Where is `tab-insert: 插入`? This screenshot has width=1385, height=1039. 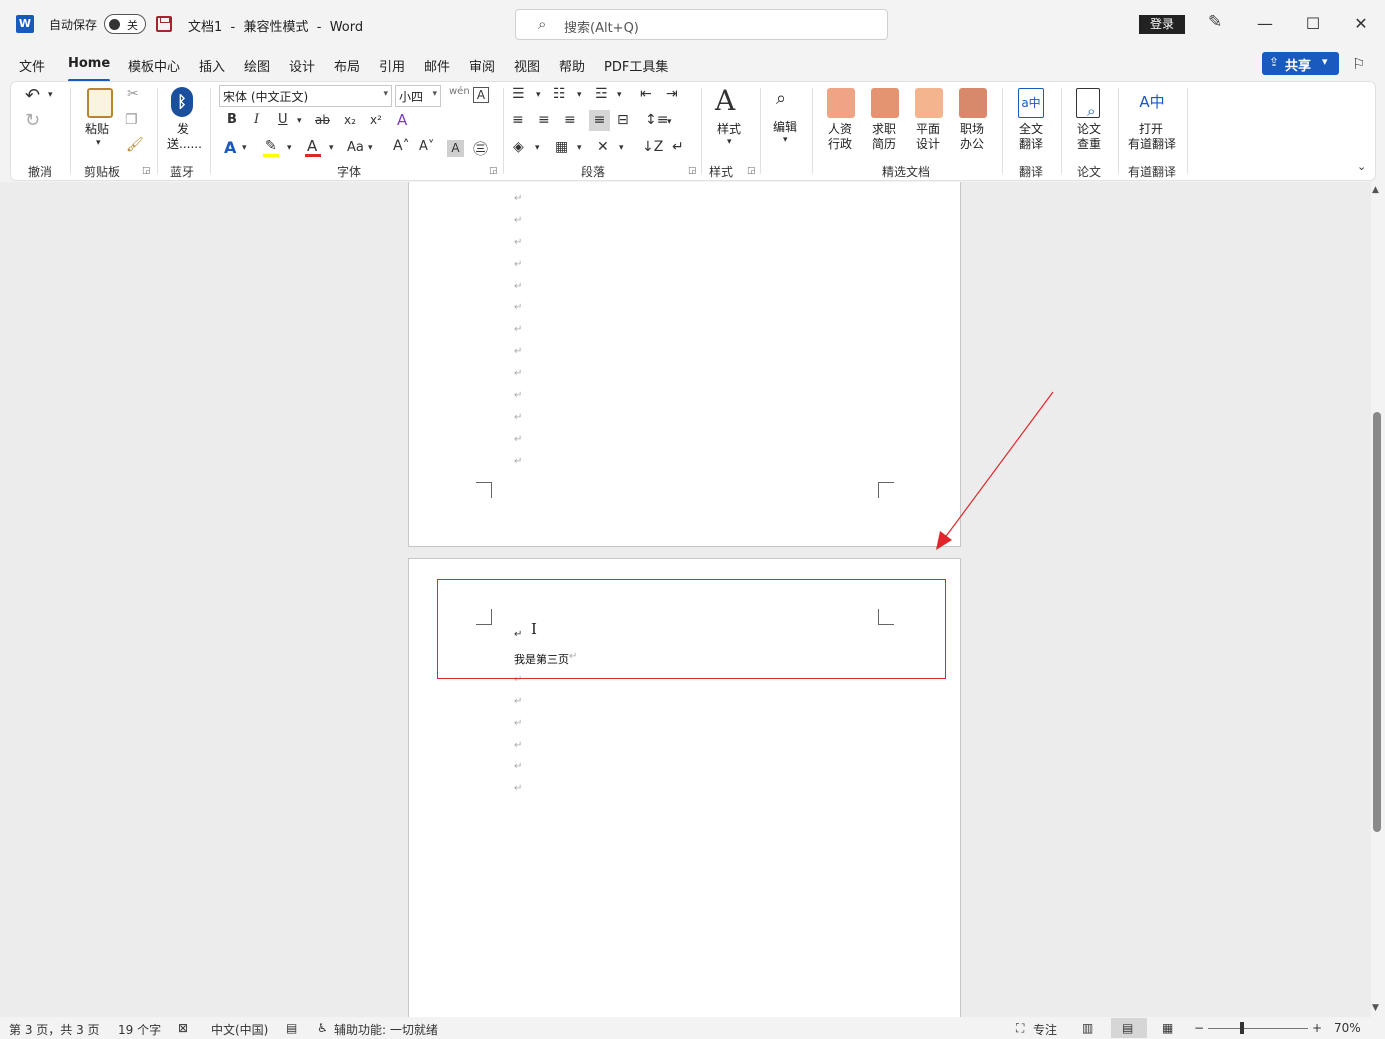 tab-insert: 插入 is located at coordinates (212, 65).